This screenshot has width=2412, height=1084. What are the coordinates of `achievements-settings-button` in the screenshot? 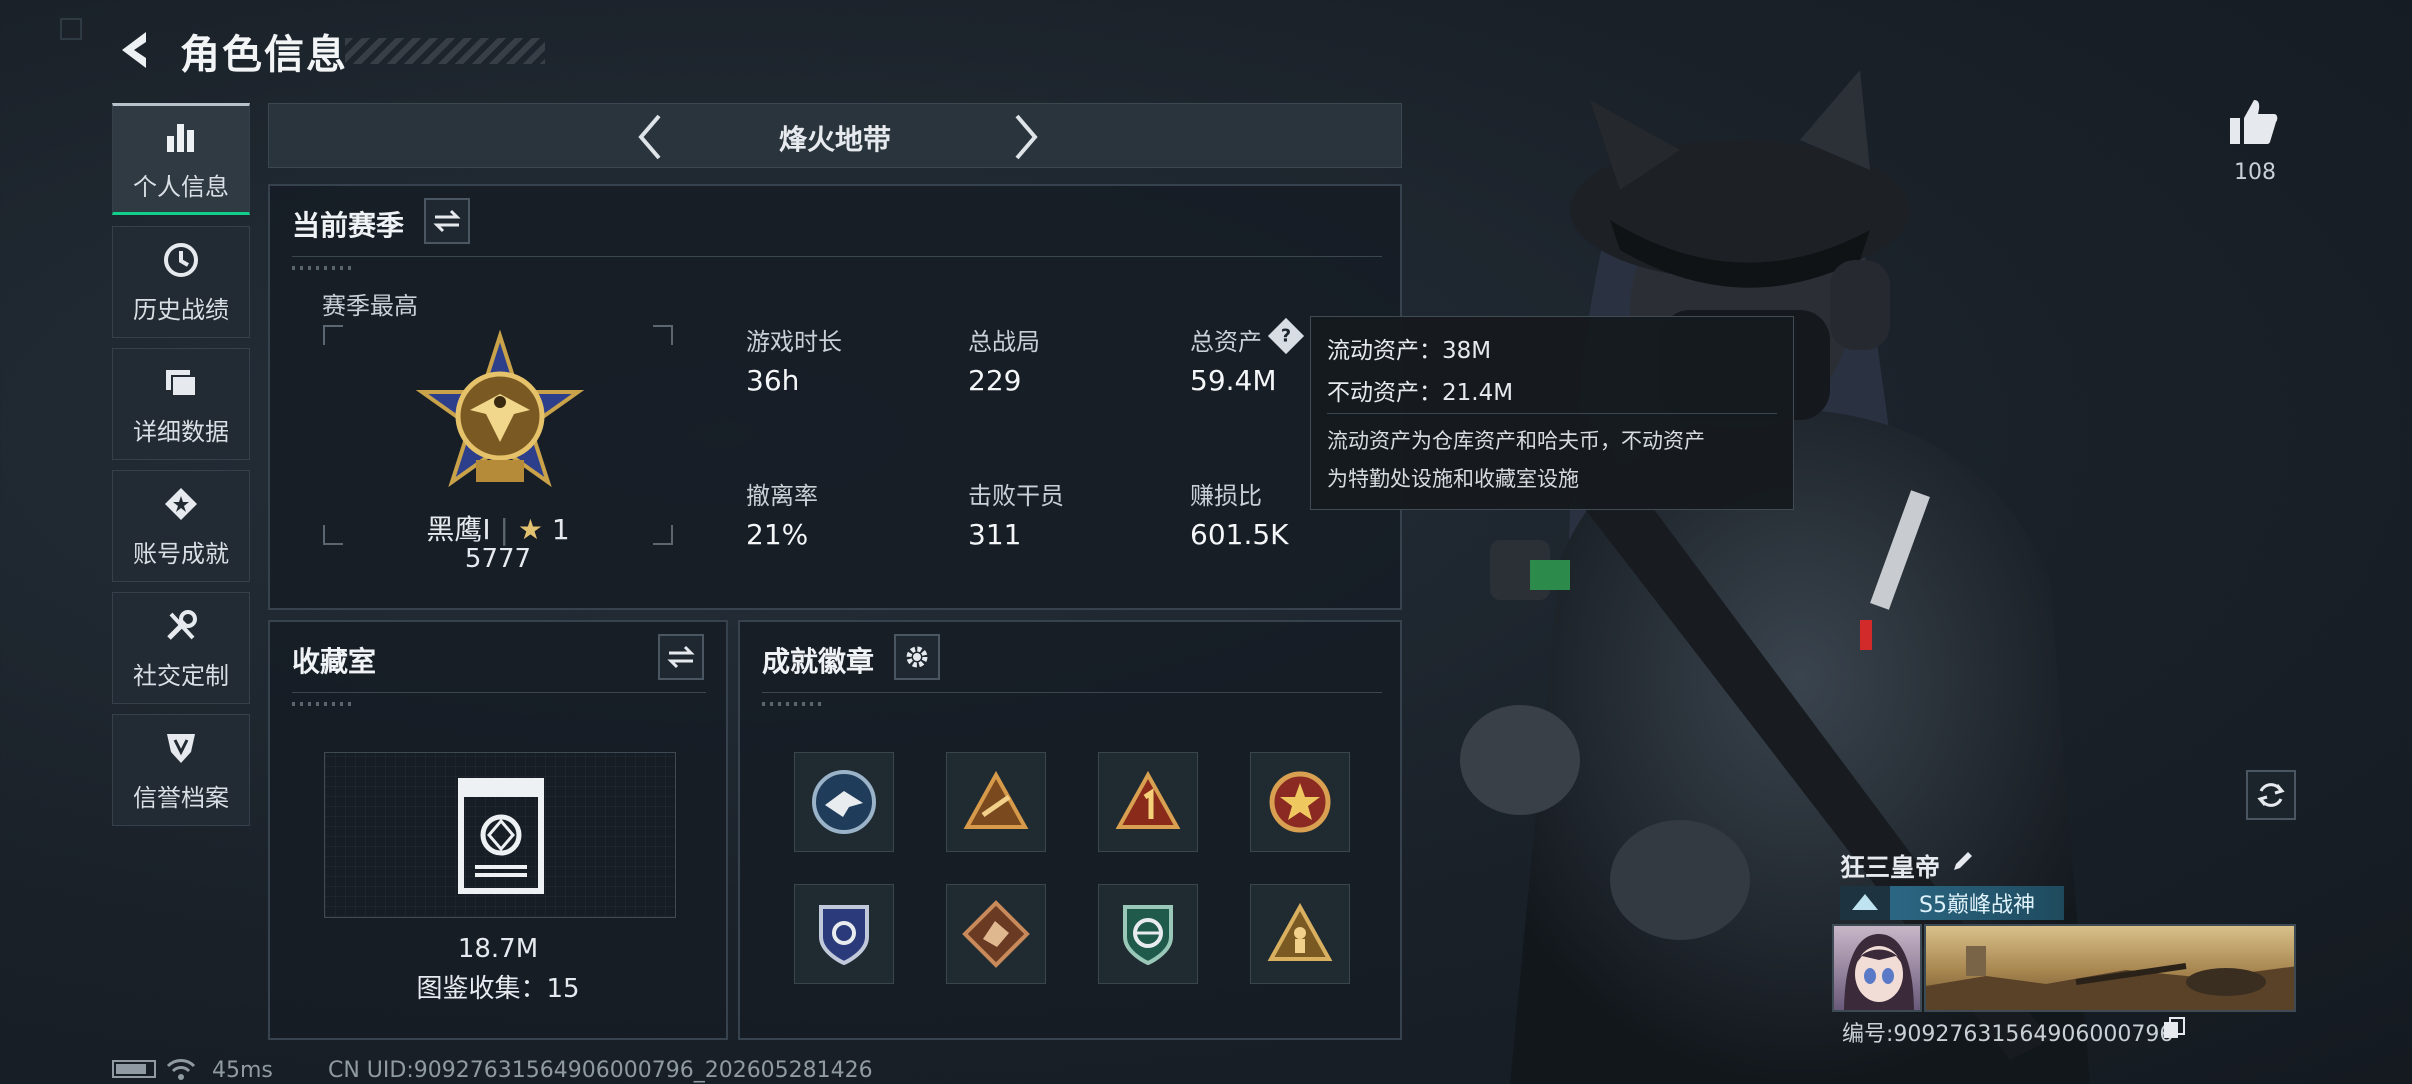 It's located at (917, 657).